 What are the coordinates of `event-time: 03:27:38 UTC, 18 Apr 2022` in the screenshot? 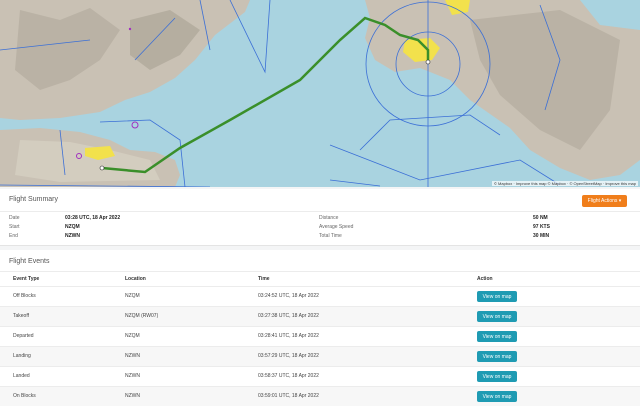 It's located at (288, 316).